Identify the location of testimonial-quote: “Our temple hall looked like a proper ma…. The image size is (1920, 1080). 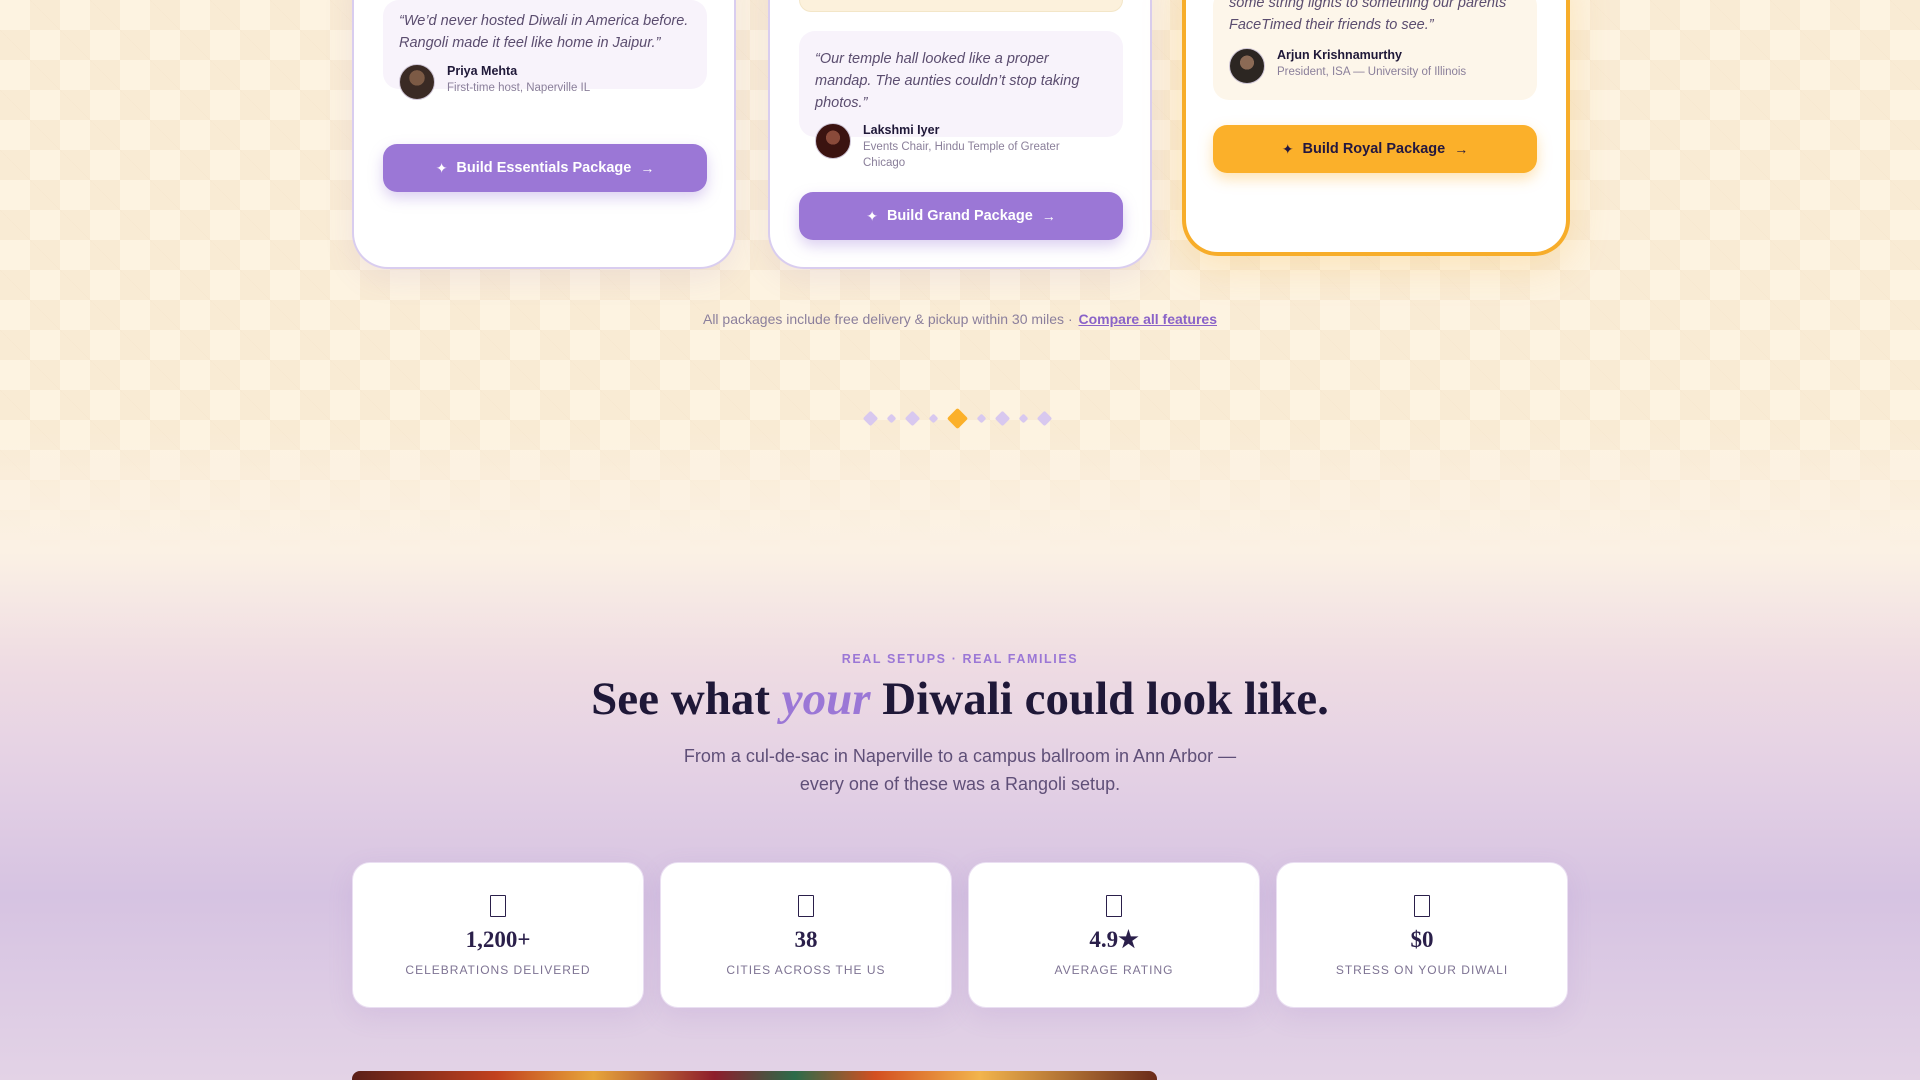
(947, 81).